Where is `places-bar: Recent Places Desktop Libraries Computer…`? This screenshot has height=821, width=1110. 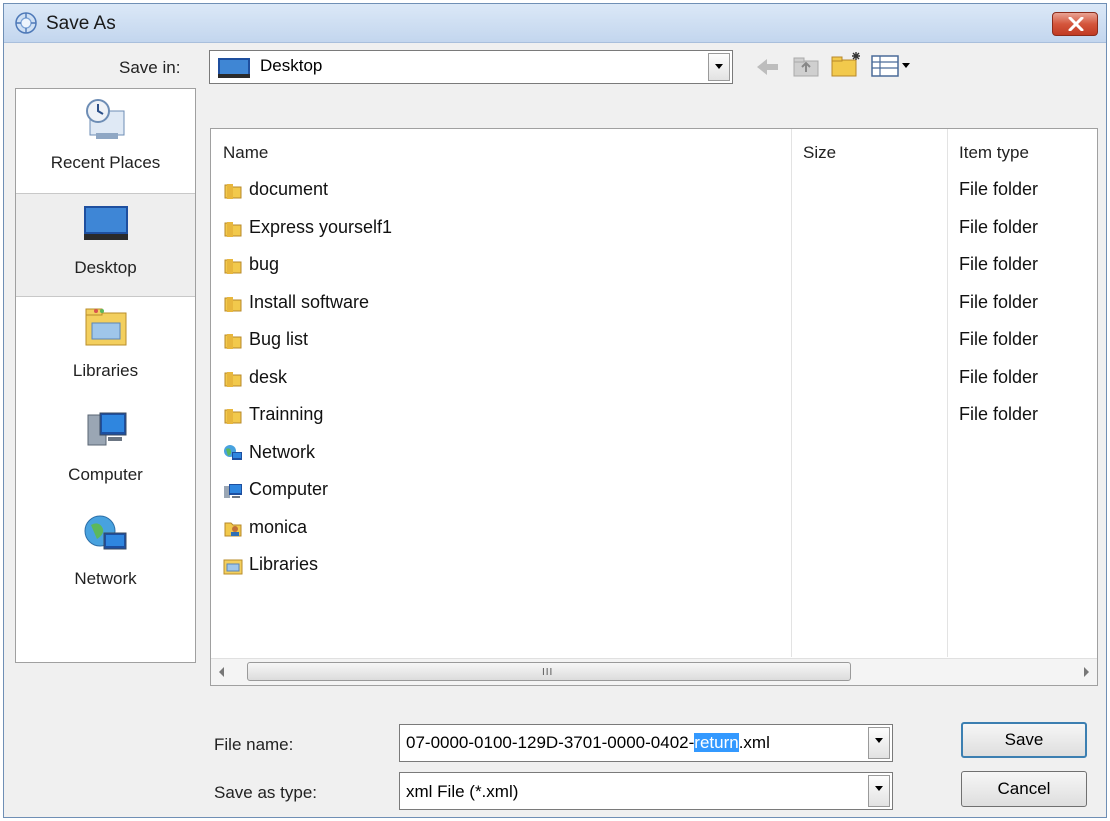
places-bar: Recent Places Desktop Libraries Computer… is located at coordinates (105, 375).